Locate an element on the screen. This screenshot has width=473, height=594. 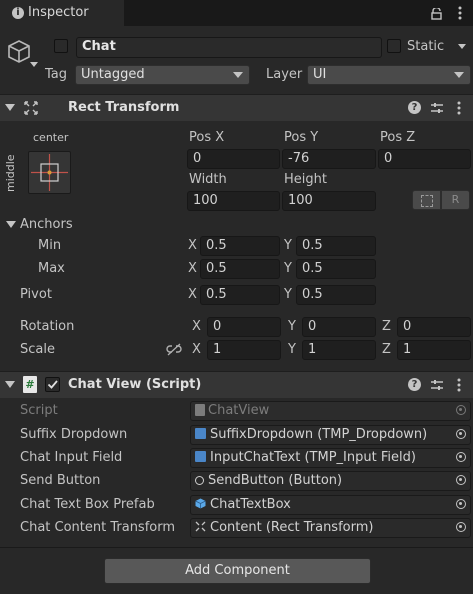
blueprint-mode-button is located at coordinates (426, 200).